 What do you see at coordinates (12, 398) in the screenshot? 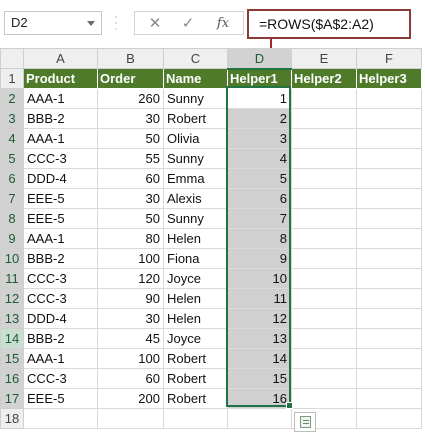
I see `row-header: 17` at bounding box center [12, 398].